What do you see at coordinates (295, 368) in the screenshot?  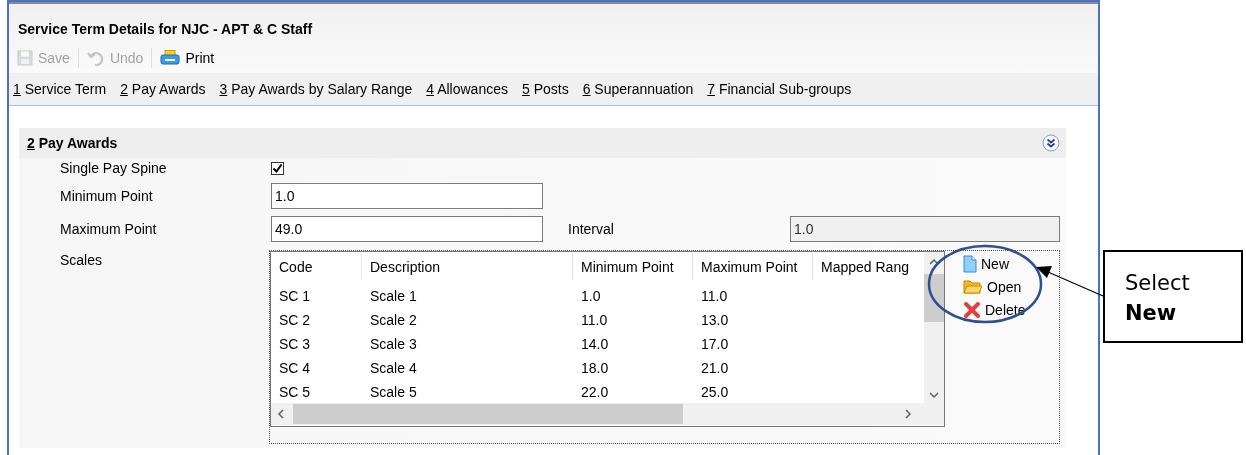 I see `table-cell-text: SC 4` at bounding box center [295, 368].